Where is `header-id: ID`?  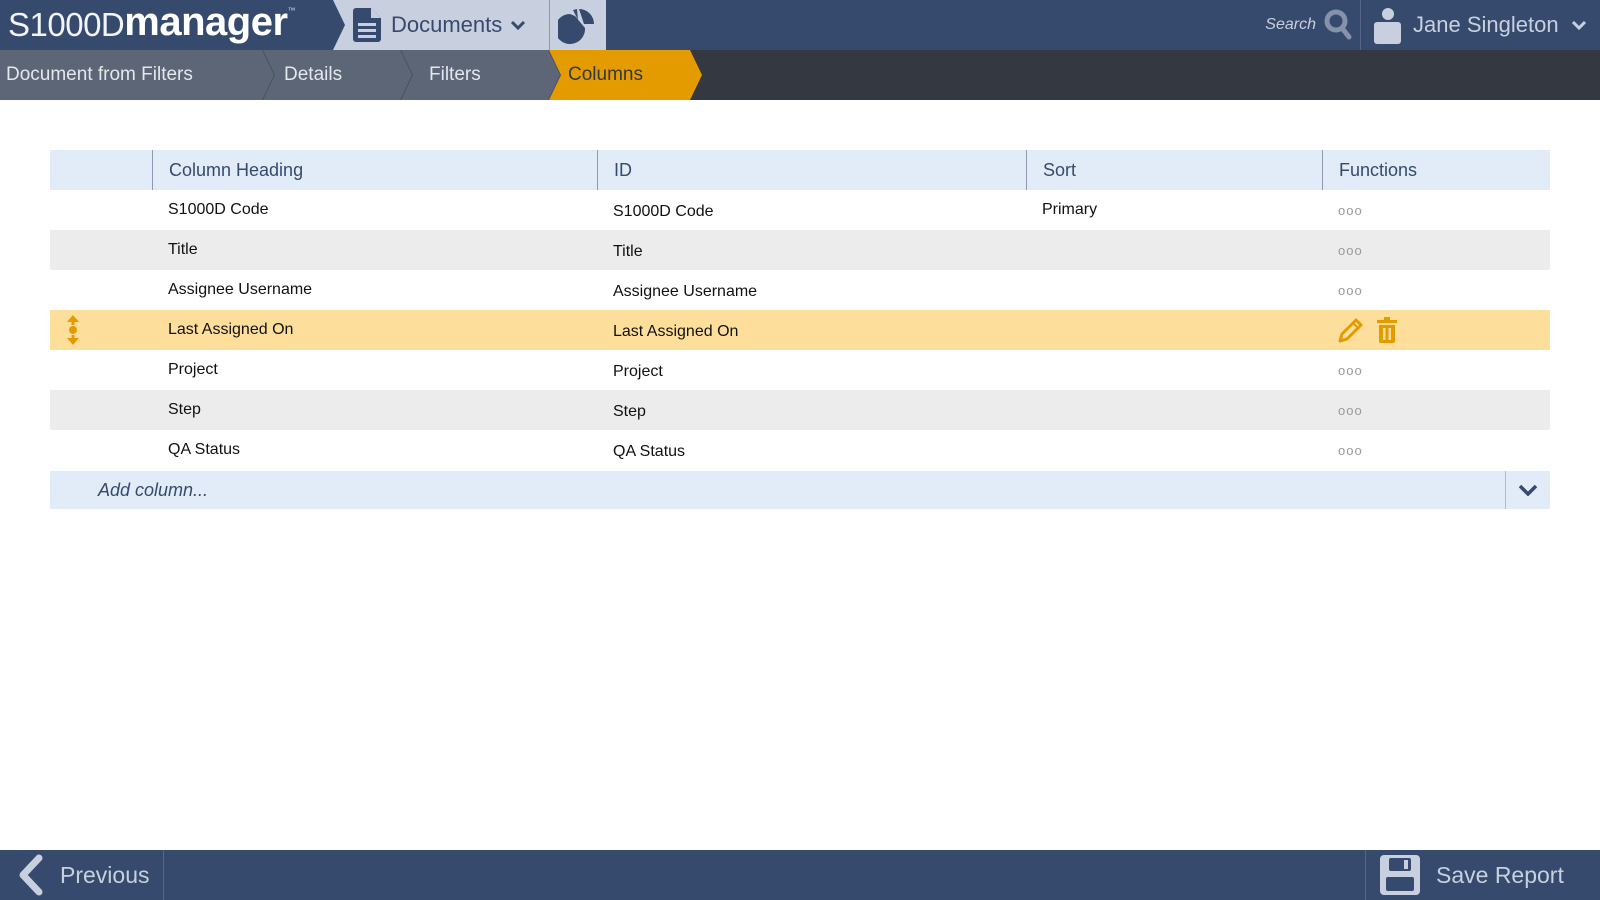
header-id: ID is located at coordinates (811, 170).